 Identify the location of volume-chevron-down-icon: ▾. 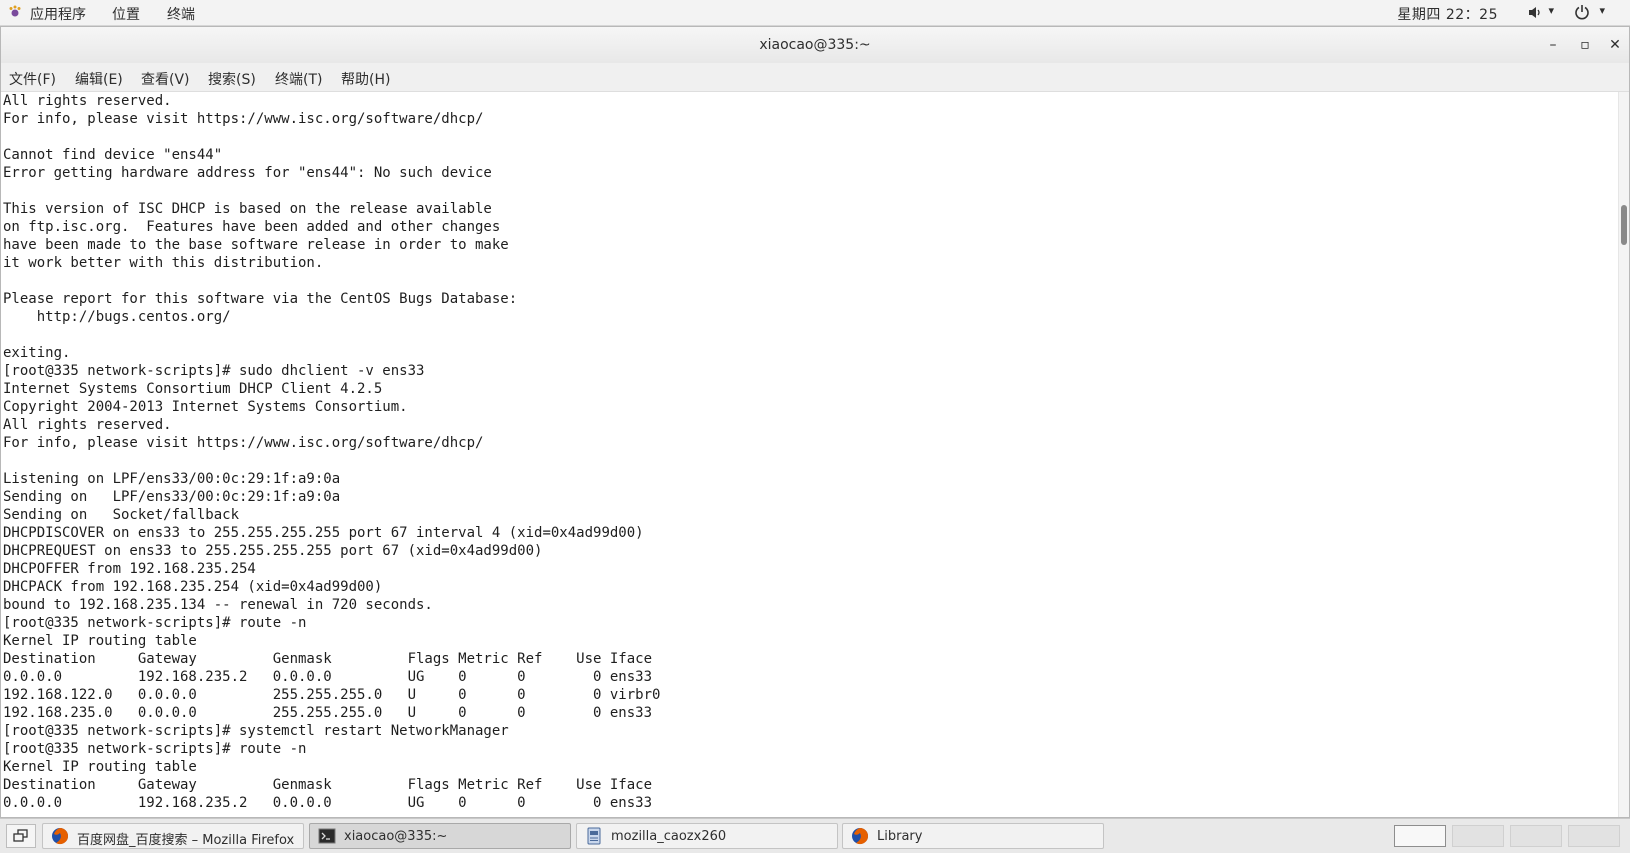
(1551, 10).